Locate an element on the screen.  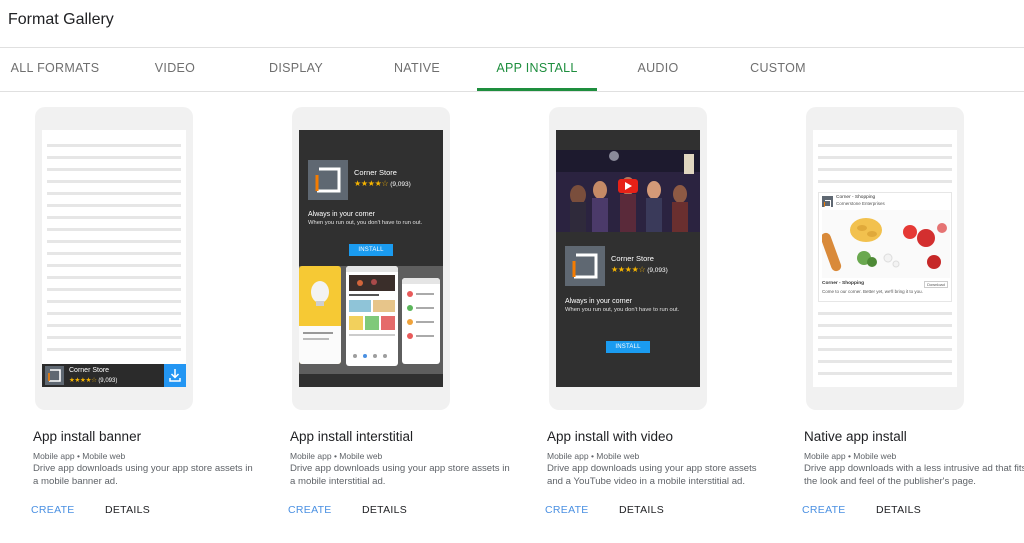
card-title: App install interstitial is located at coordinates (352, 436).